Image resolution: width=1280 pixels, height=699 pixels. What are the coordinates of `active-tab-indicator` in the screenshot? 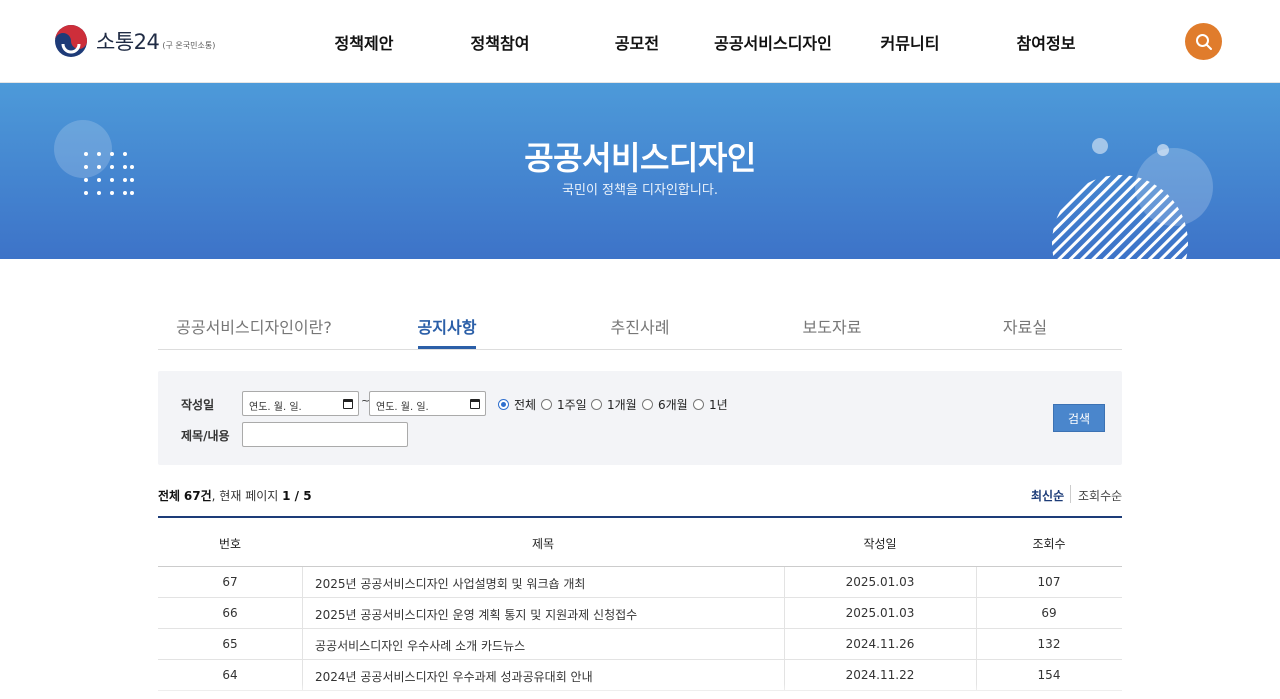 It's located at (447, 347).